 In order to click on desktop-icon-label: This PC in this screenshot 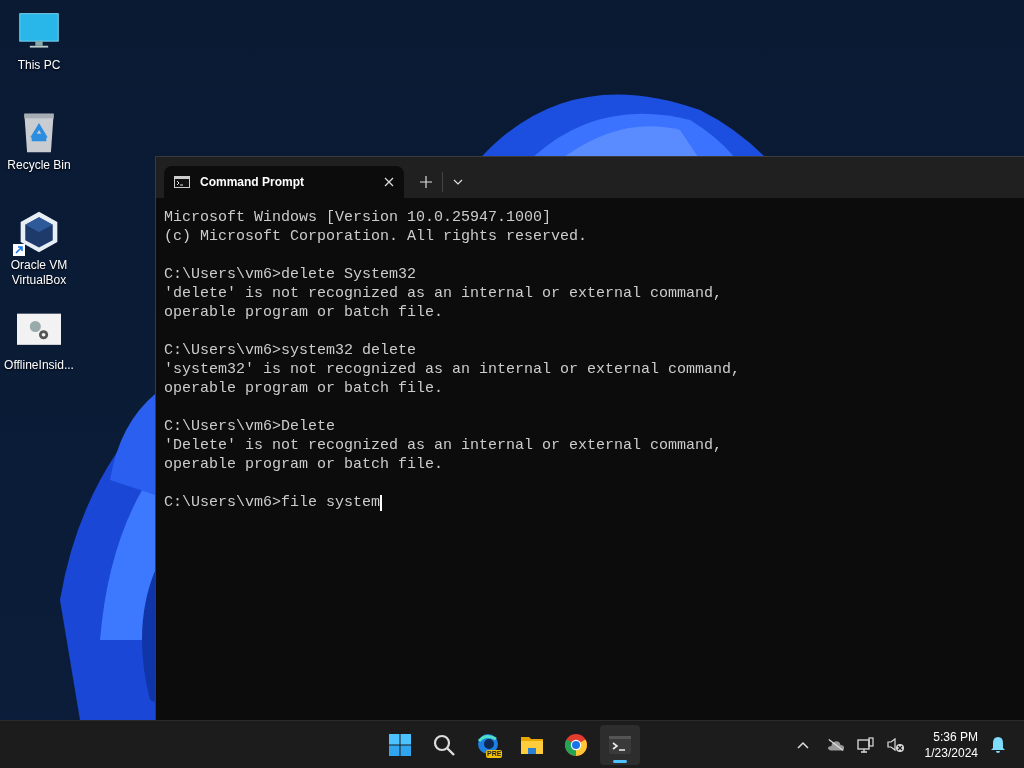, I will do `click(39, 65)`.